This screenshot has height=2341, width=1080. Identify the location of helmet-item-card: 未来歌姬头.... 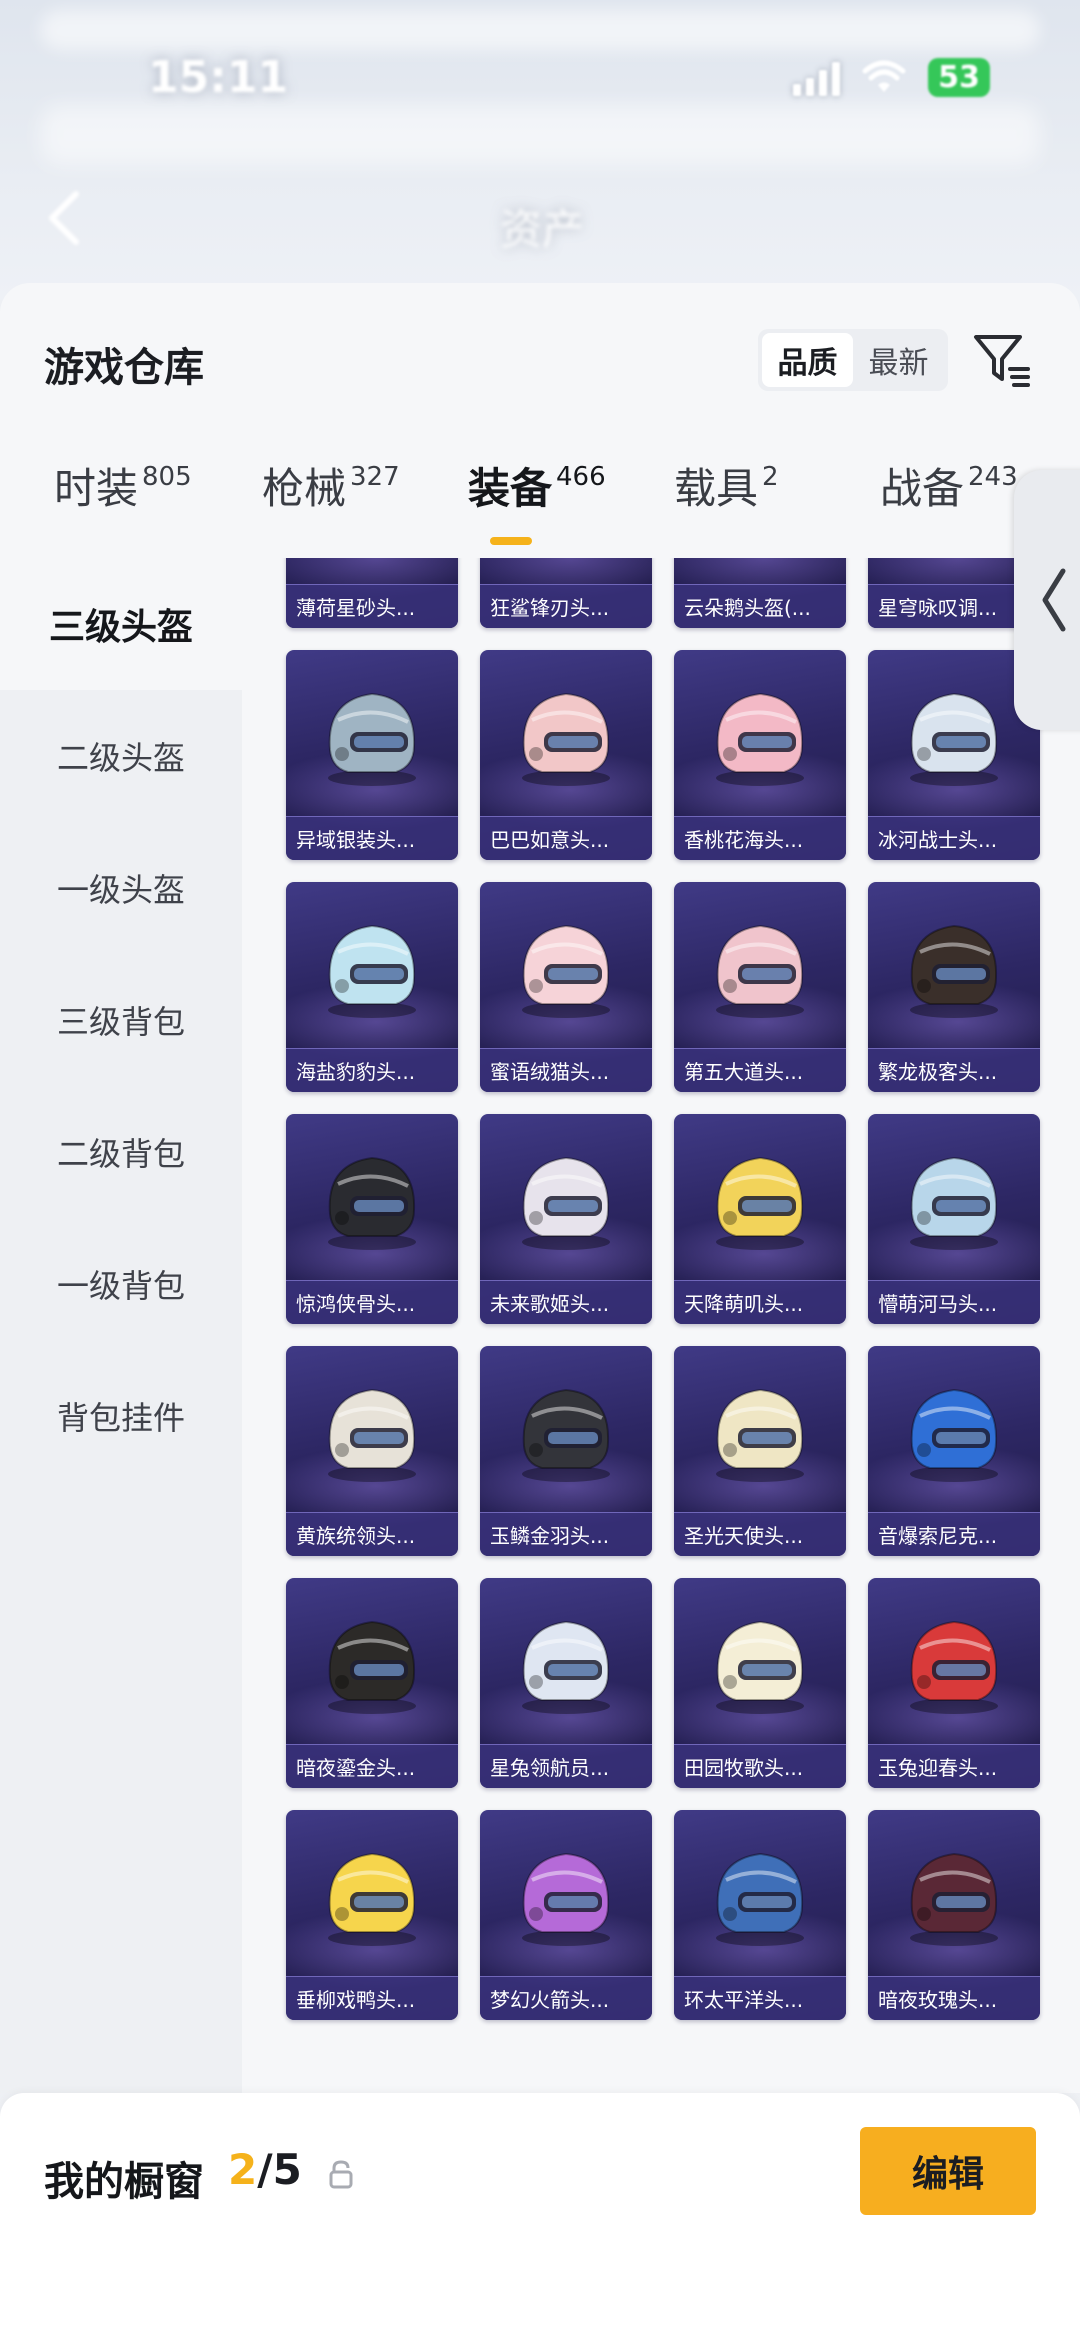
(566, 1219).